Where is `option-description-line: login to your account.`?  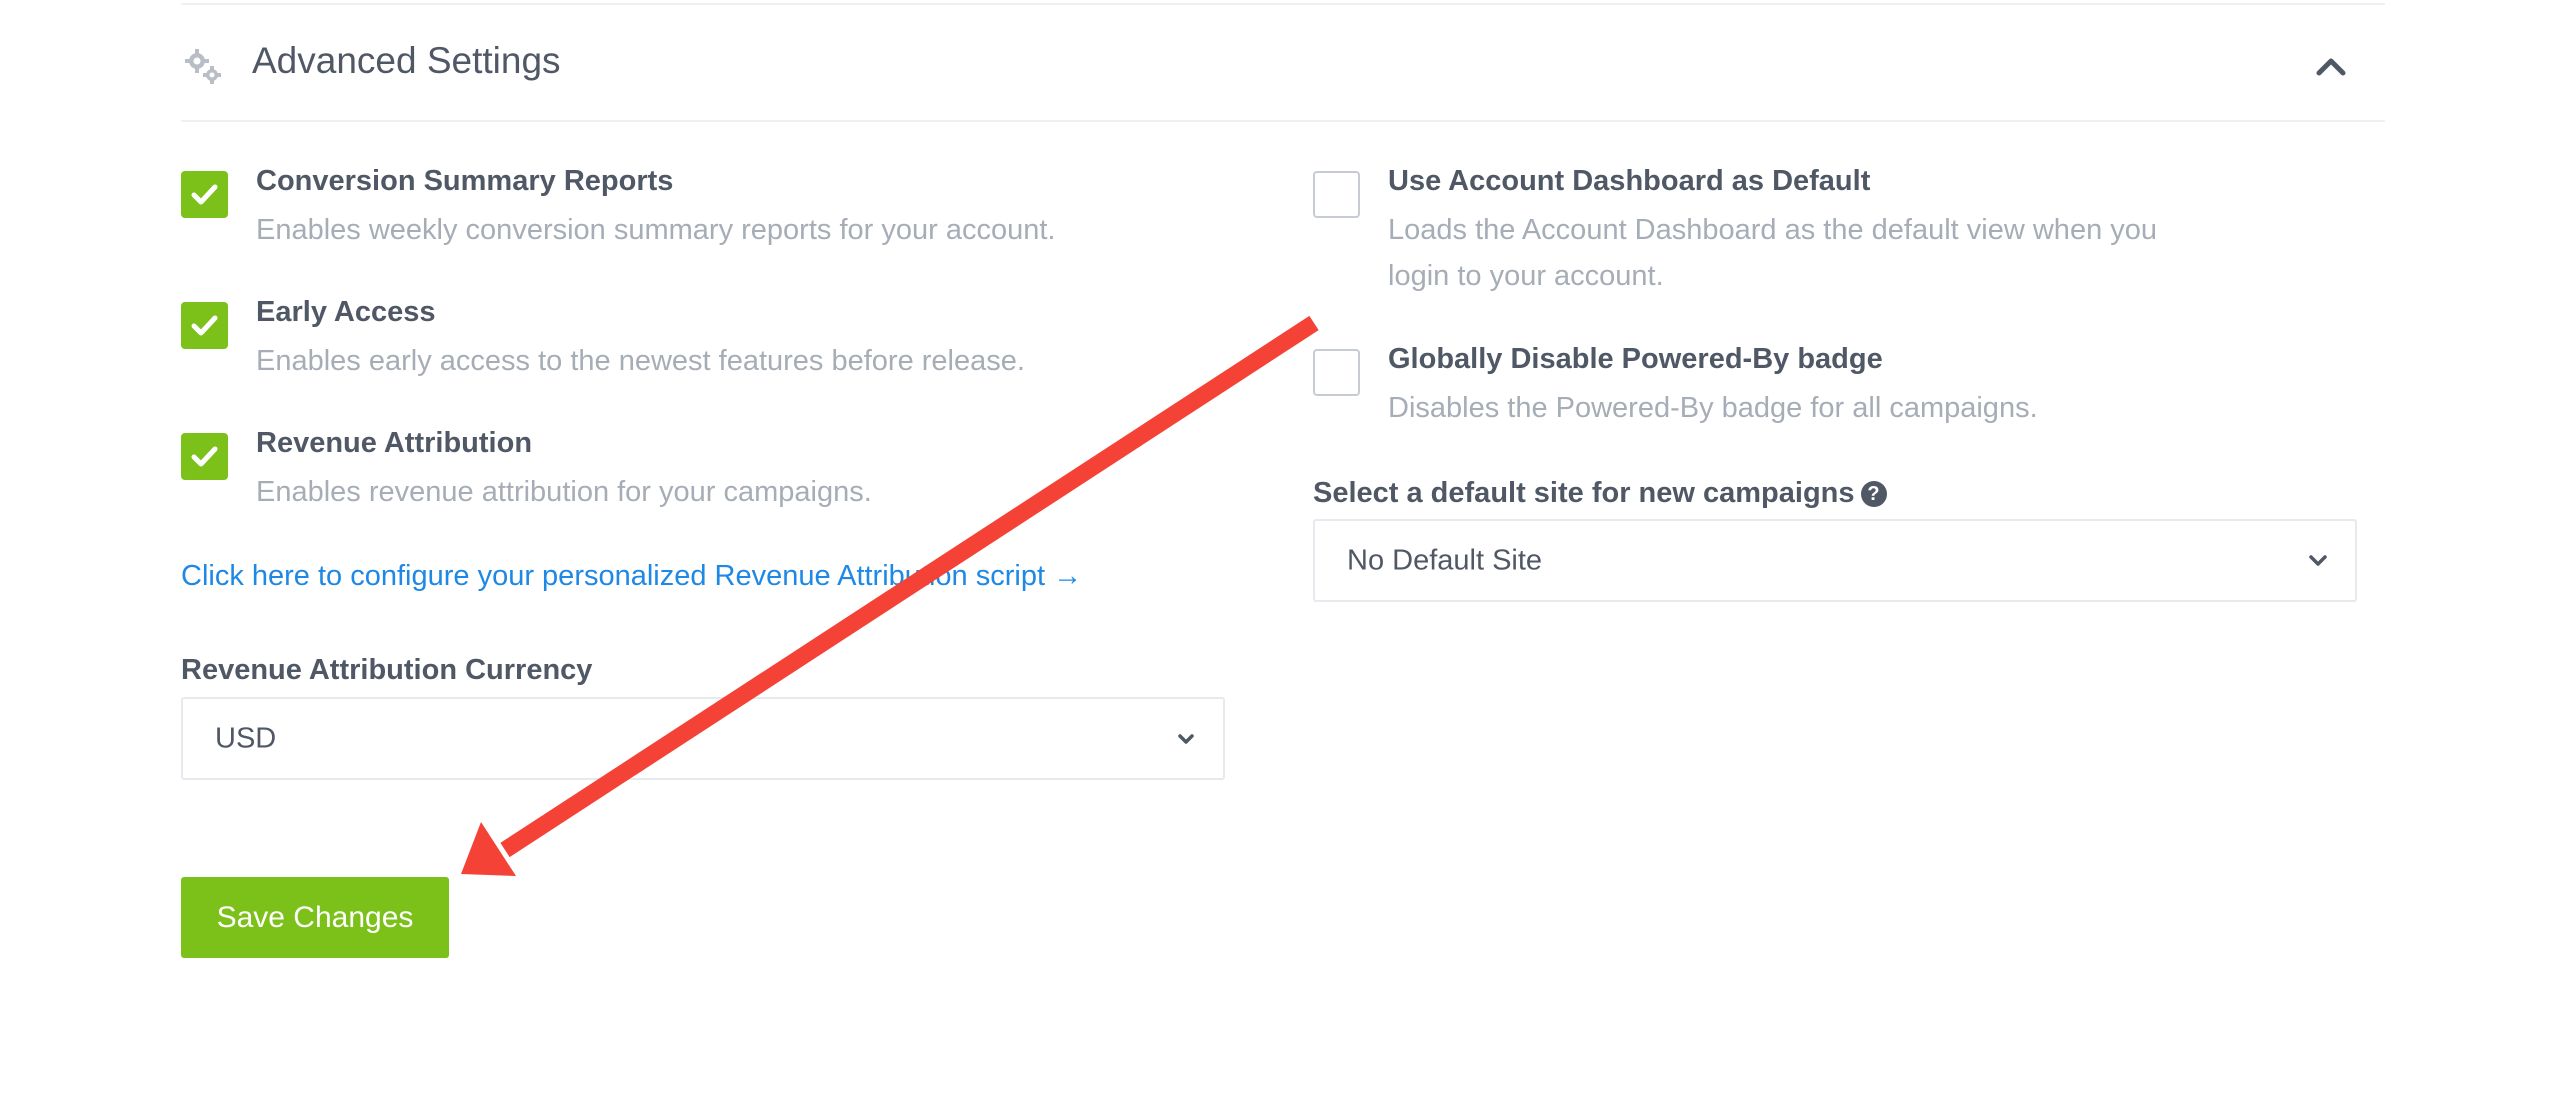
option-description-line: login to your account. is located at coordinates (1526, 276).